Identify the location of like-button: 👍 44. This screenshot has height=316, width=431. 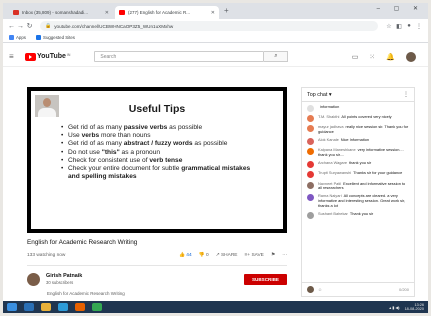
(185, 255).